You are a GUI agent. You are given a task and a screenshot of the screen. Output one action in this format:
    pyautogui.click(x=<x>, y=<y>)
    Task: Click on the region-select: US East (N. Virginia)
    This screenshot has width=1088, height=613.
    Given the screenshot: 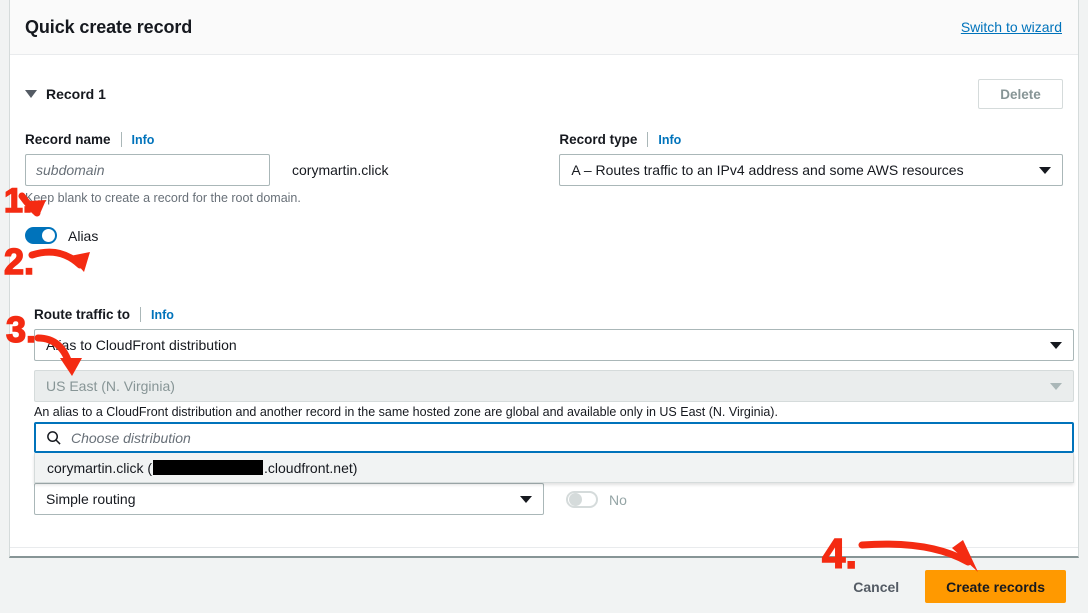 What is the action you would take?
    pyautogui.click(x=554, y=386)
    